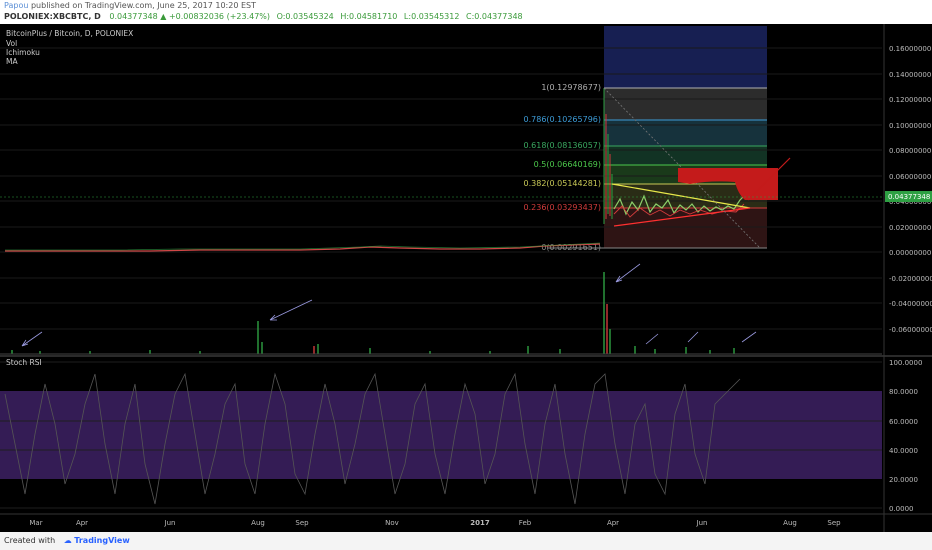  Describe the element at coordinates (392, 523) in the screenshot. I see `x-tick-5: Nov` at that location.